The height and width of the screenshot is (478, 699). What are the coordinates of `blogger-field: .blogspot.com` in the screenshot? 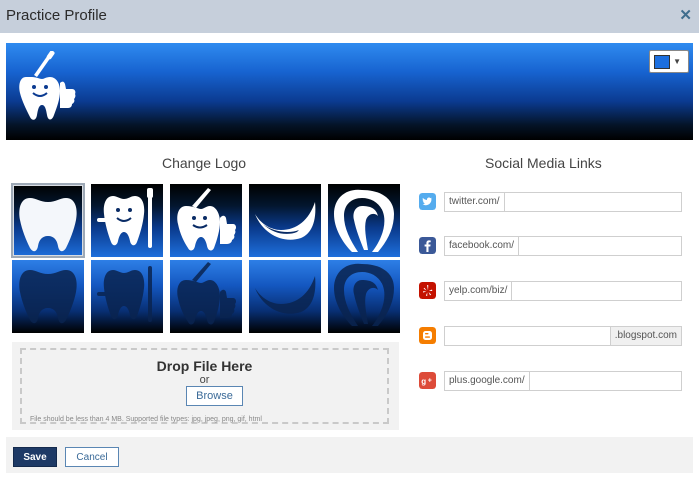 It's located at (563, 336).